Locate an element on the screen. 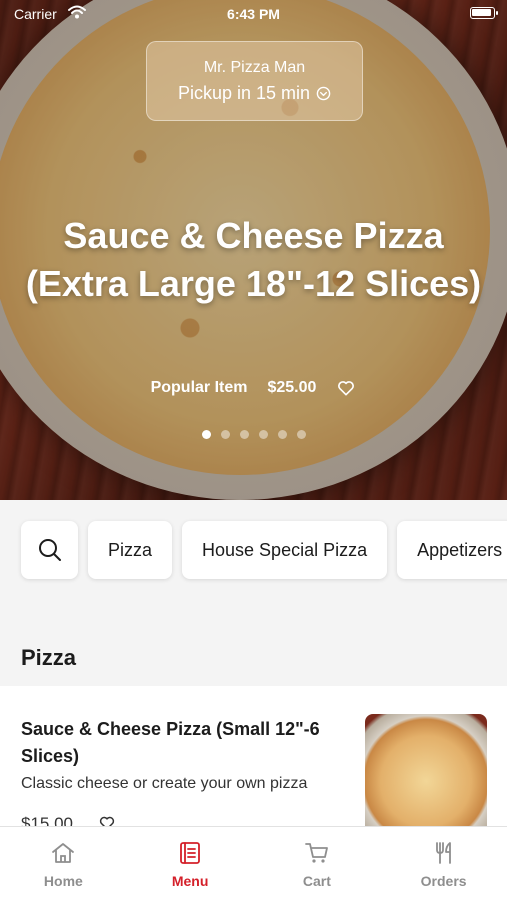  menu-icon is located at coordinates (190, 853).